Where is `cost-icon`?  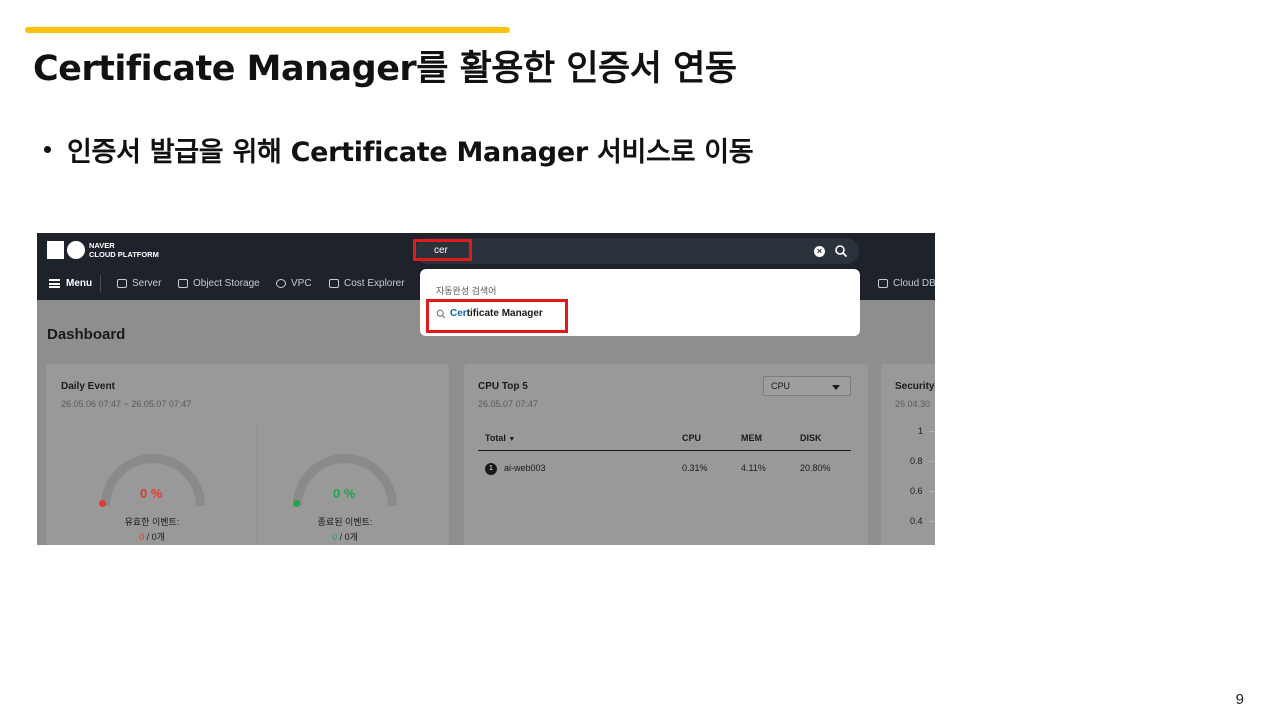 cost-icon is located at coordinates (334, 283).